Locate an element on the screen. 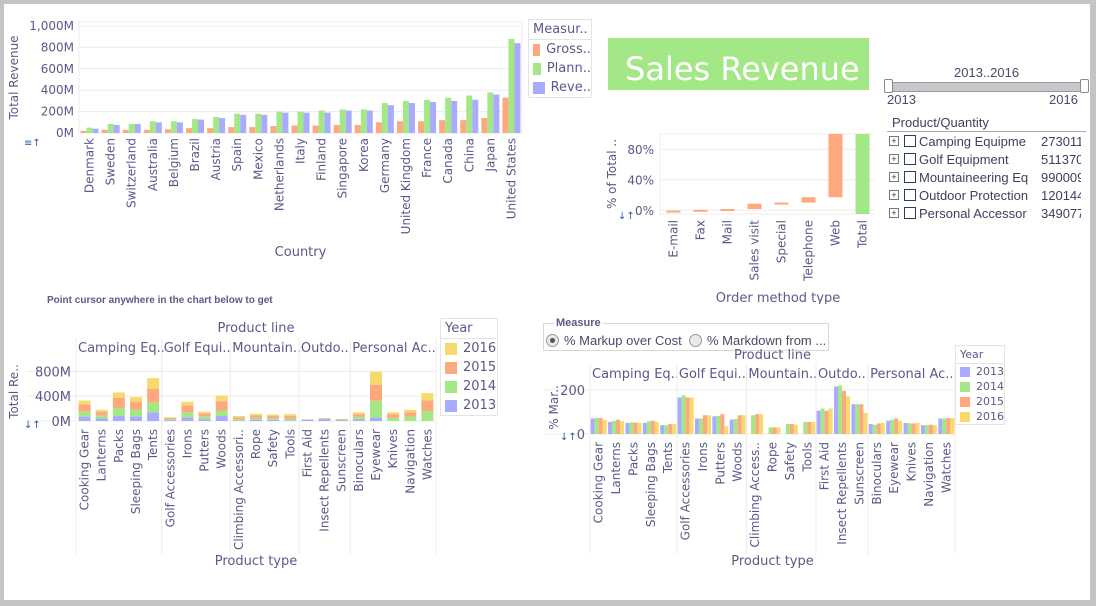  y-tick-label: 800M is located at coordinates (57, 47).